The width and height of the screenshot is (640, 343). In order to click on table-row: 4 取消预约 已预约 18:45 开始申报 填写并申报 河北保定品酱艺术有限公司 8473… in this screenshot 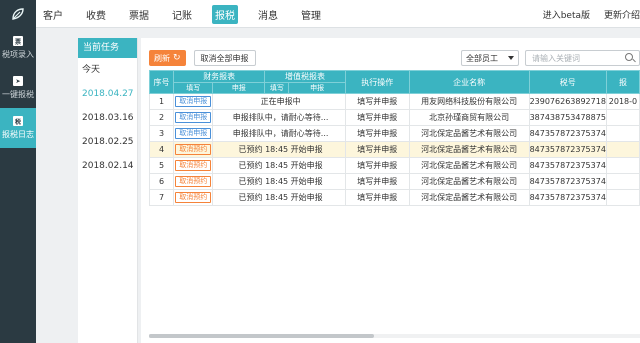, I will do `click(394, 149)`.